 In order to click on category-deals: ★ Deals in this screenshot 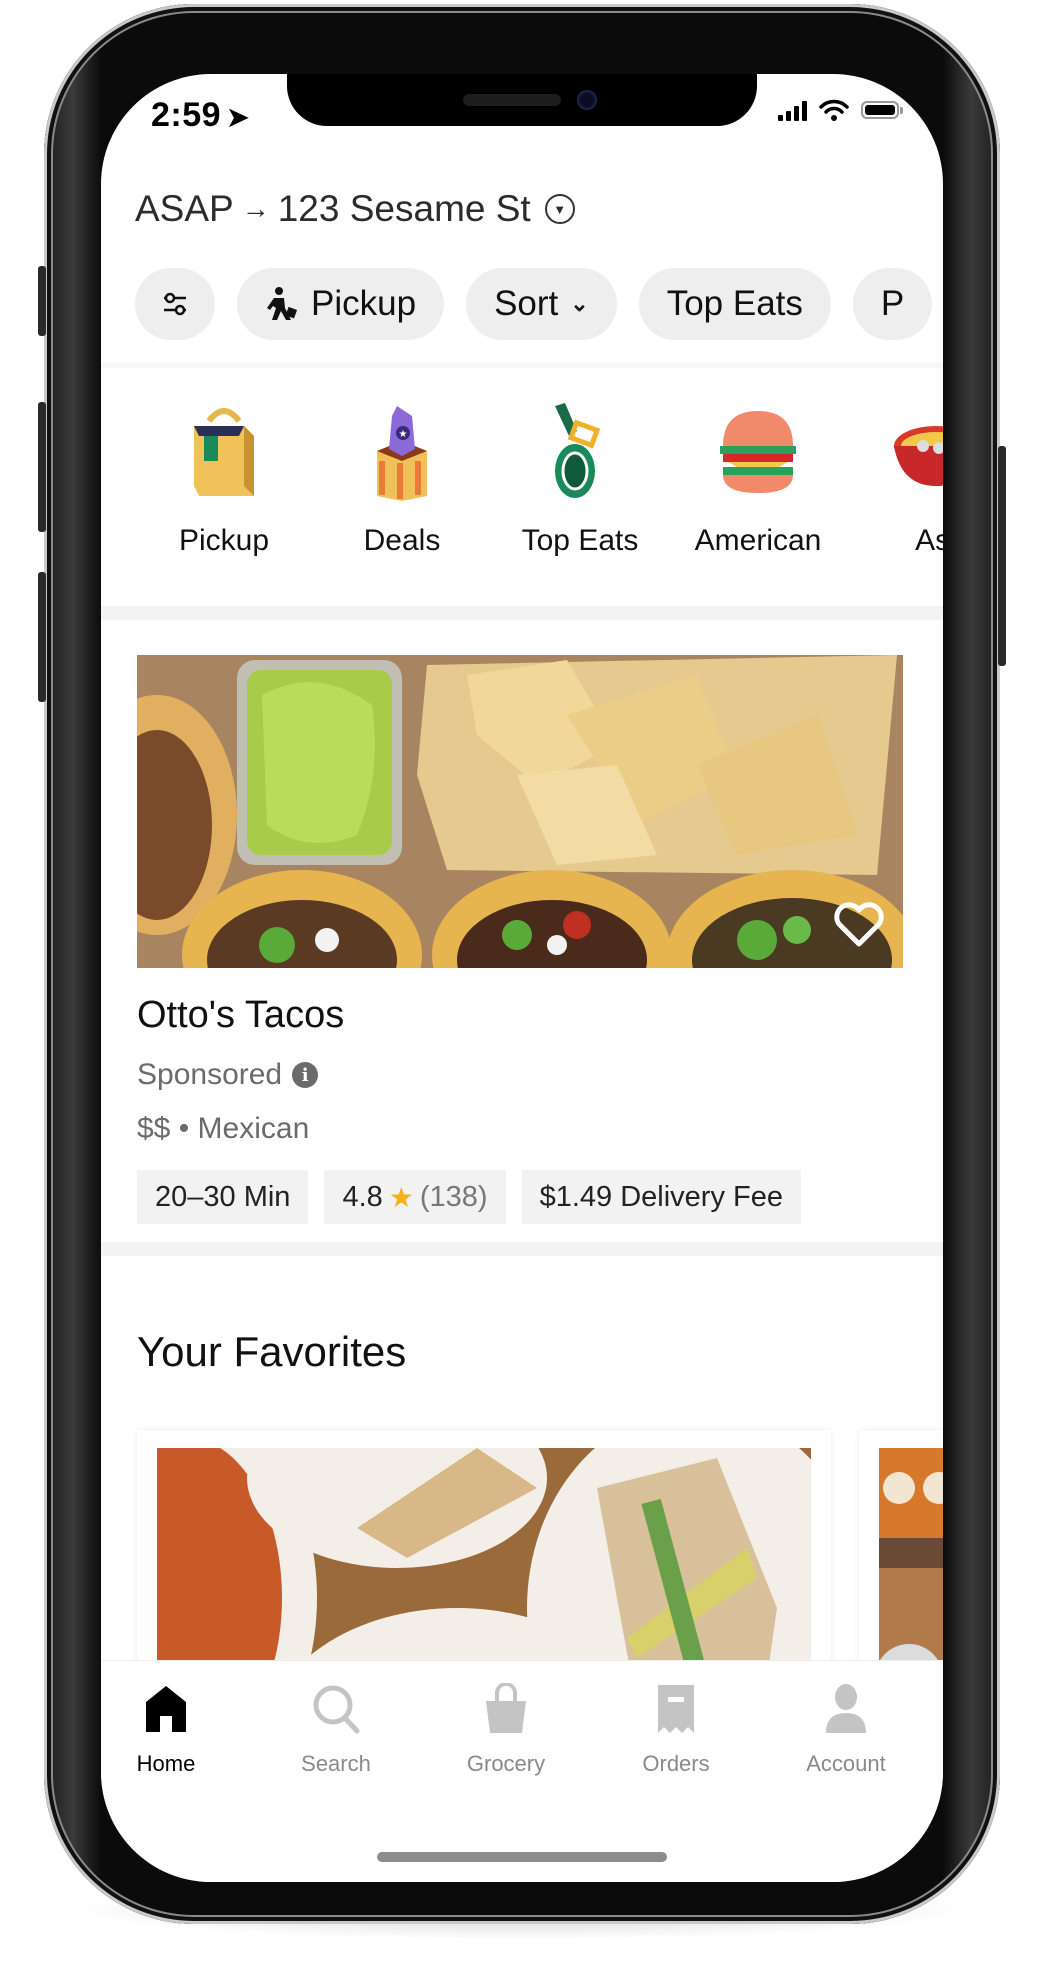, I will do `click(402, 477)`.